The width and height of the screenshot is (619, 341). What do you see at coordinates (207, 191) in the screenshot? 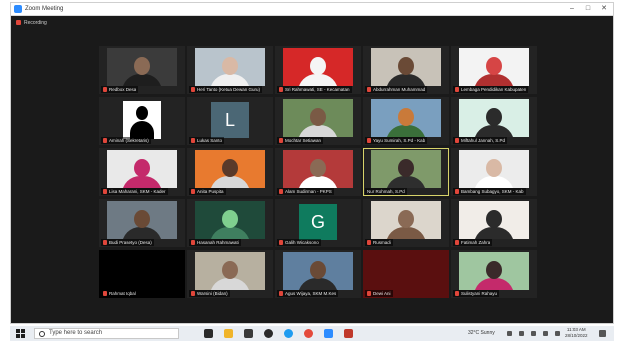
I see `participant-name-bar: Anita Puspita` at bounding box center [207, 191].